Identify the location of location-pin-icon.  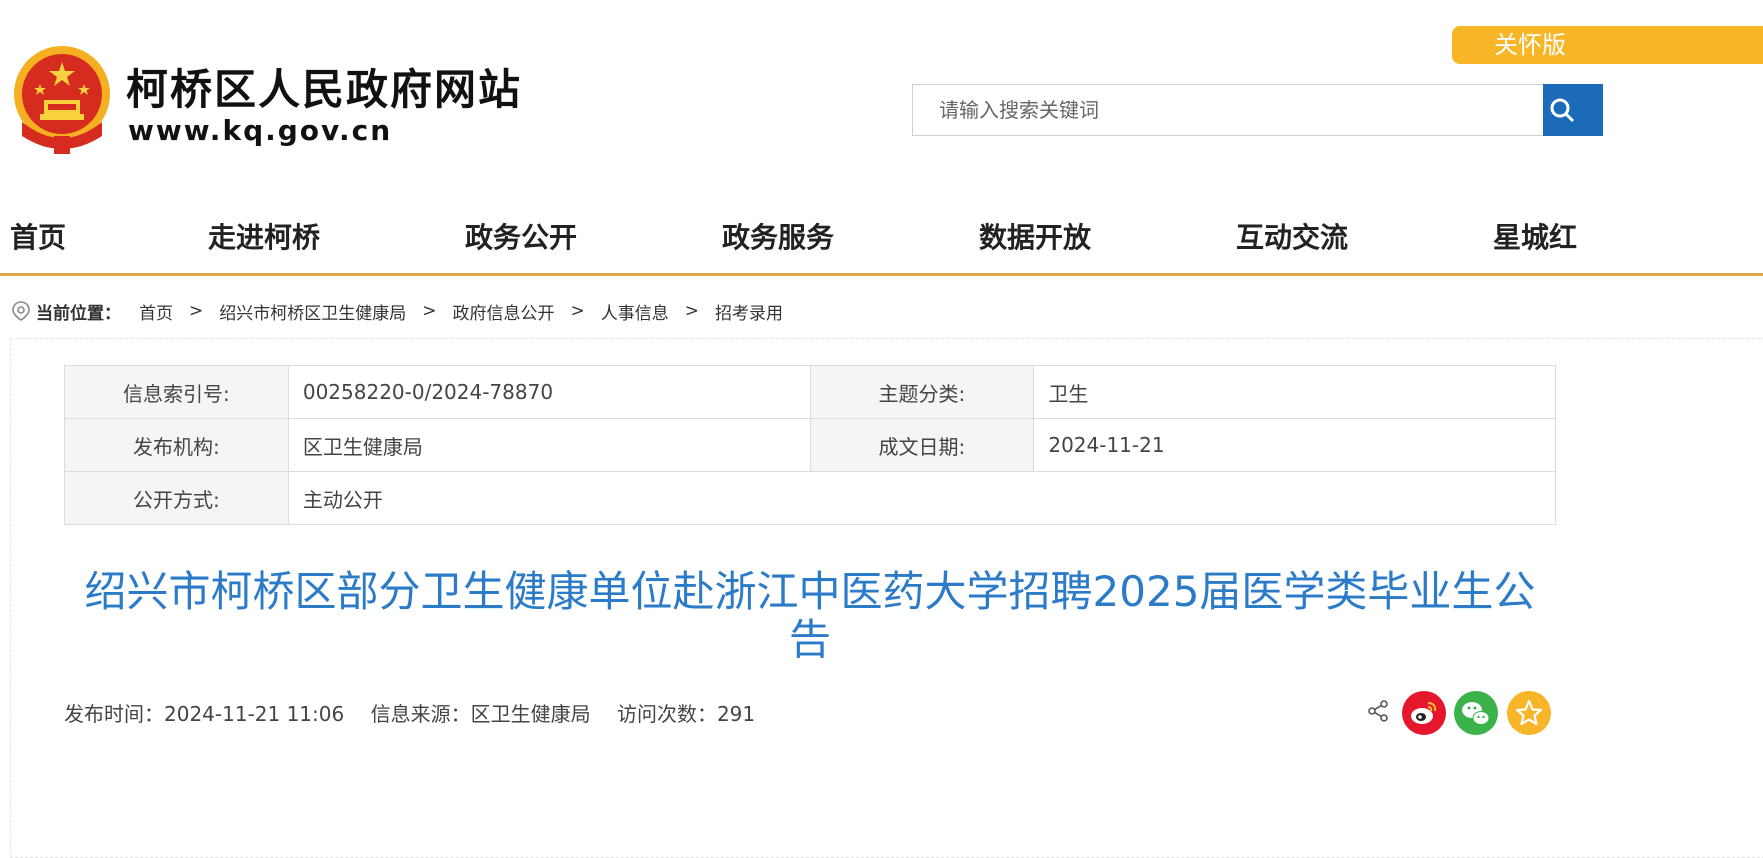
(21, 311).